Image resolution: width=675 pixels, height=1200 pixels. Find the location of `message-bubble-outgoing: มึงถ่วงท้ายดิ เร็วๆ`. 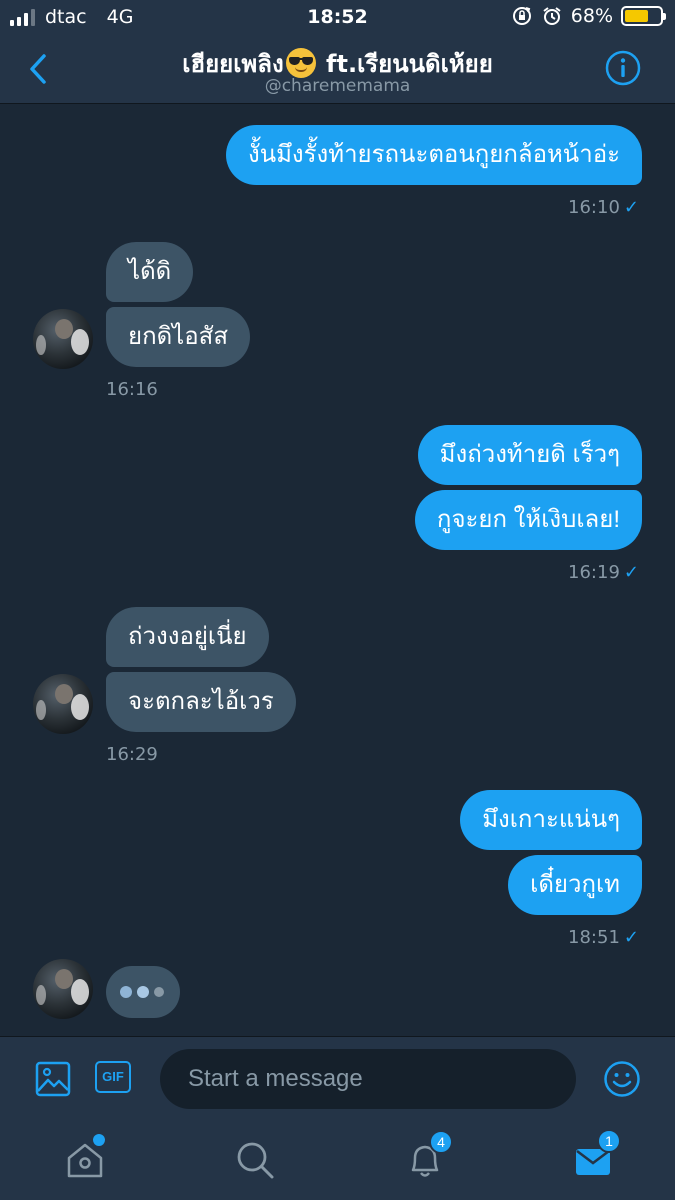

message-bubble-outgoing: มึงถ่วงท้ายดิ เร็วๆ is located at coordinates (529, 455).